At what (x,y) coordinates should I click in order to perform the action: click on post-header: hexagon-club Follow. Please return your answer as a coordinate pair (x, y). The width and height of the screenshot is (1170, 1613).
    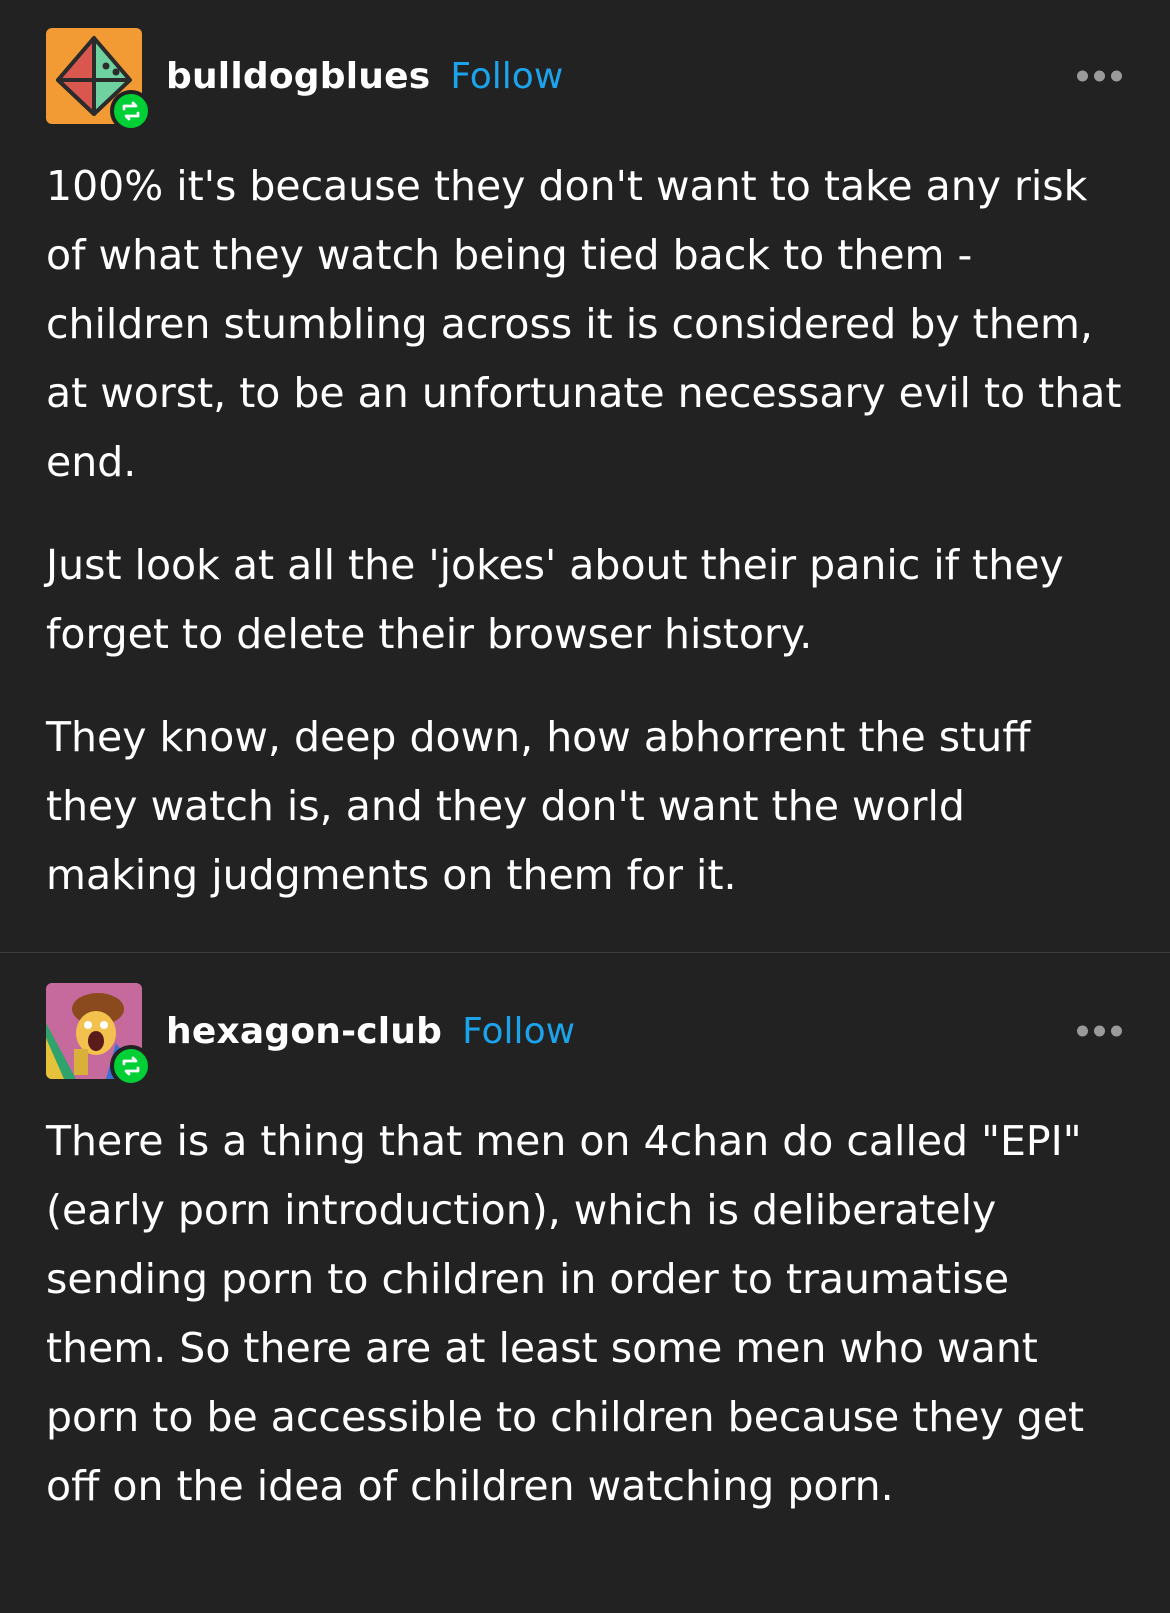
    Looking at the image, I should click on (585, 1035).